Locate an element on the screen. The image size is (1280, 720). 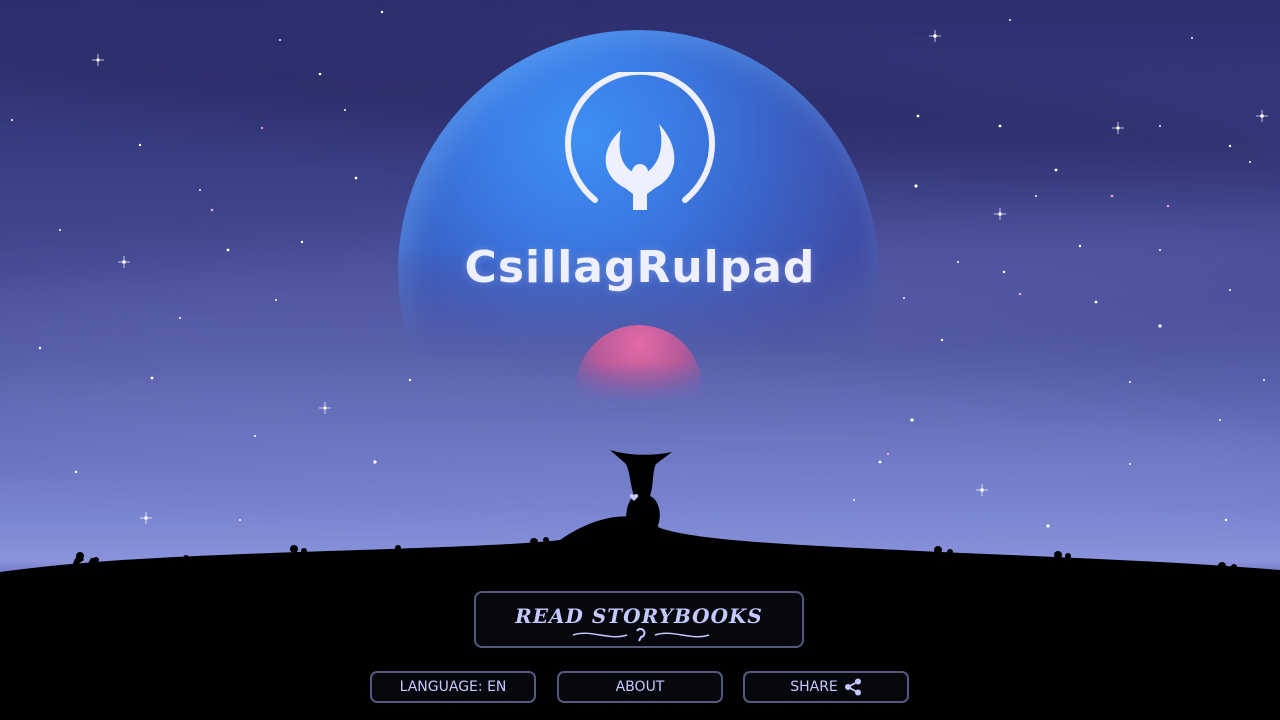
about-button: ABOUT is located at coordinates (640, 687).